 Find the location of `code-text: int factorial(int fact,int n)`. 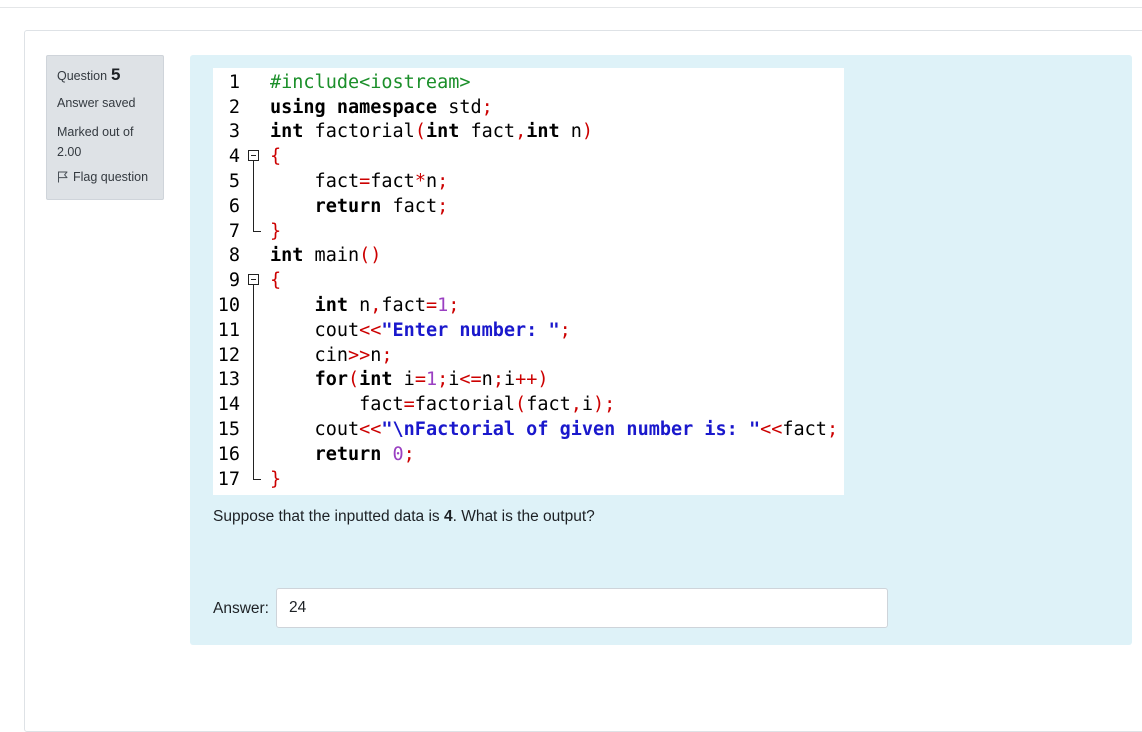

code-text: int factorial(int fact,int n) is located at coordinates (432, 132).